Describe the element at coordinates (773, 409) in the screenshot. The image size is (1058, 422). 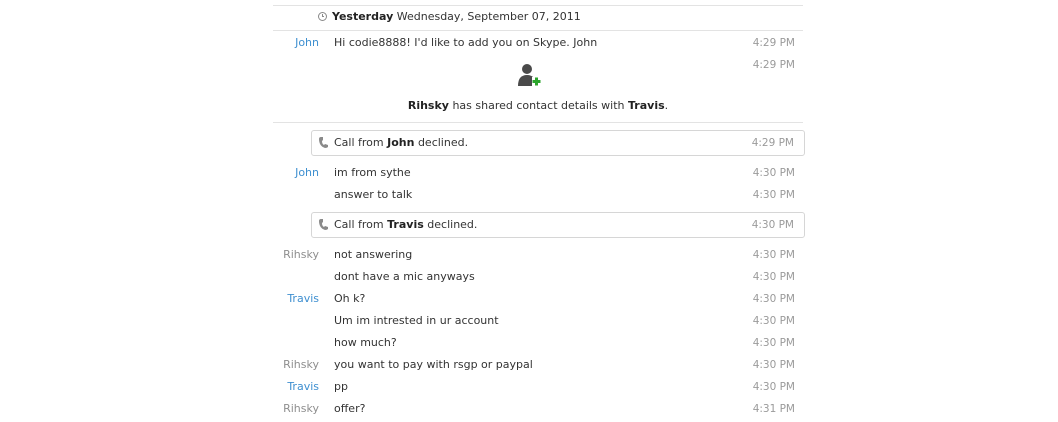
I see `message-time: 4:31 PM` at that location.